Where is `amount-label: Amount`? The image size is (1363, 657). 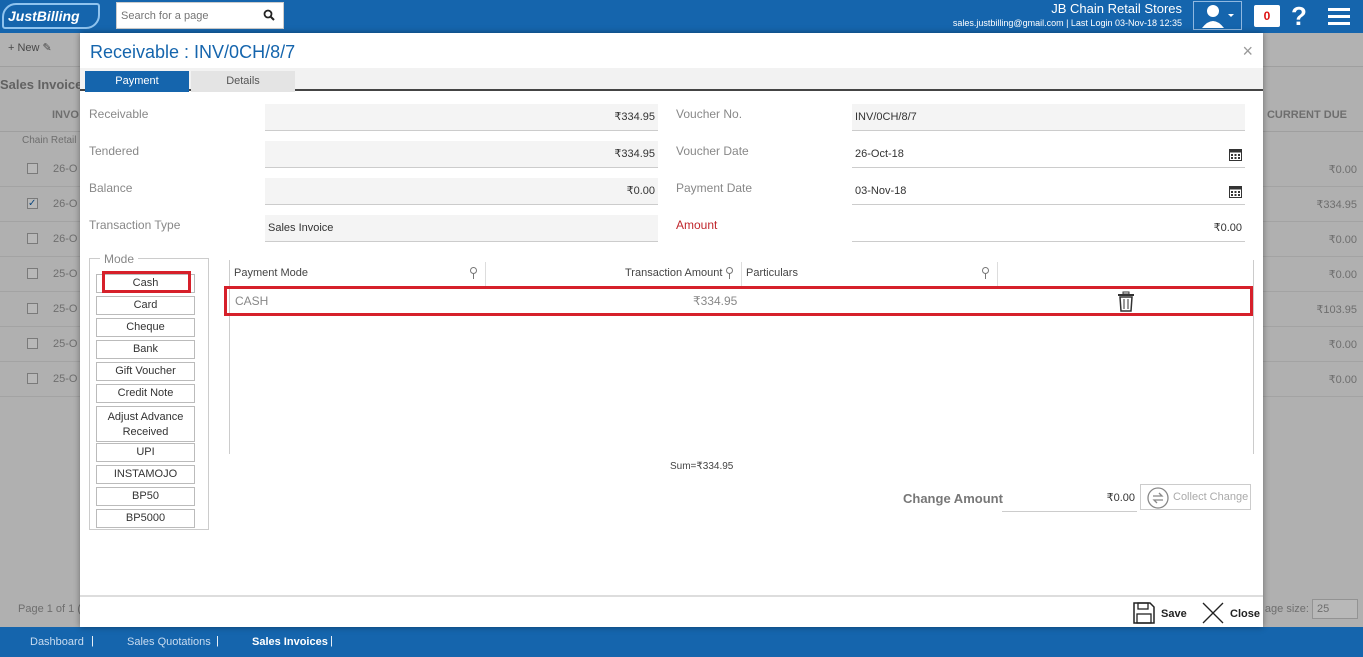
amount-label: Amount is located at coordinates (697, 225).